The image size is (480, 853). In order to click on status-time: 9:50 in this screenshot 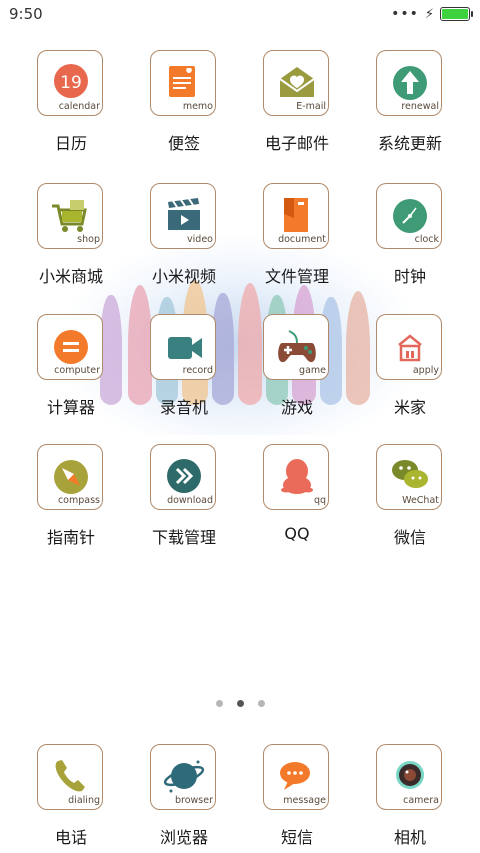, I will do `click(26, 14)`.